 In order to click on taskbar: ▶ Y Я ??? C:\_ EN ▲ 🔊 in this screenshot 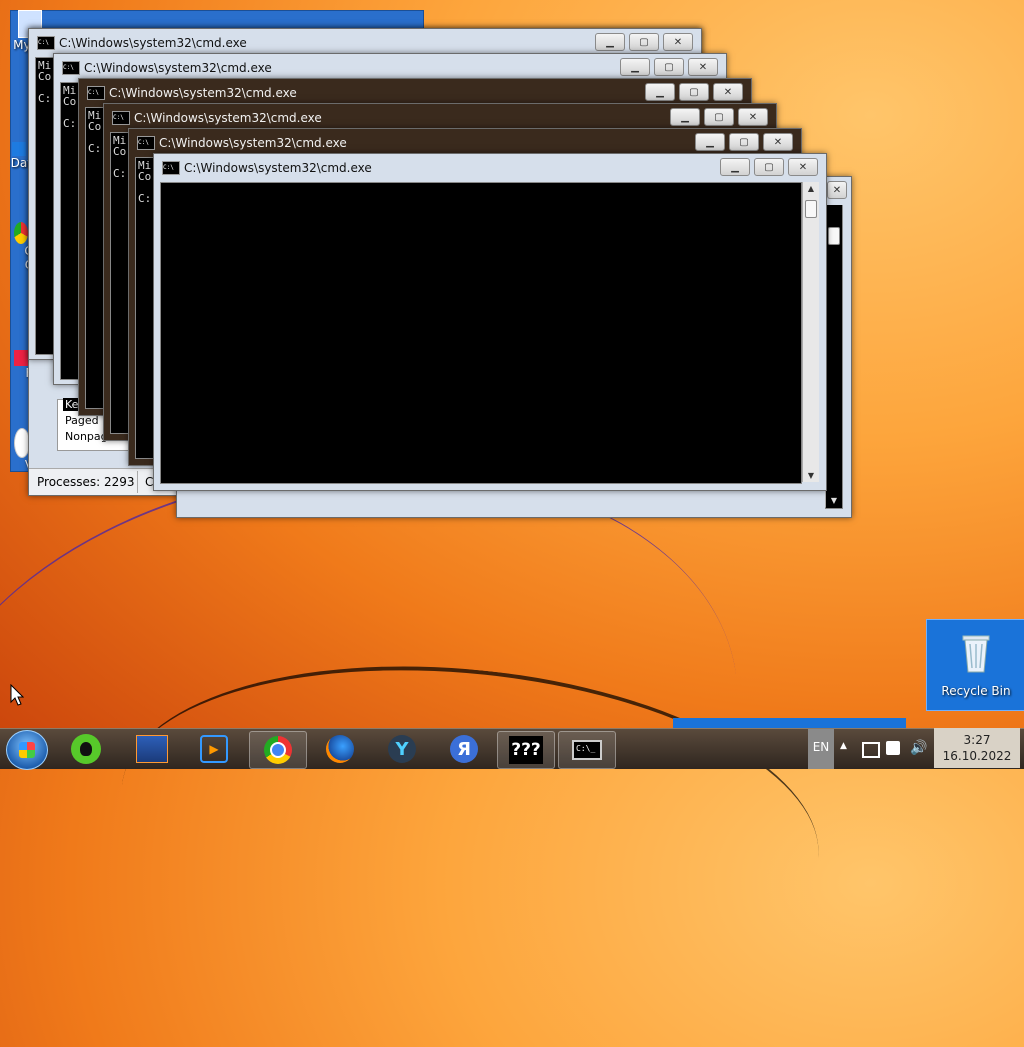, I will do `click(512, 749)`.